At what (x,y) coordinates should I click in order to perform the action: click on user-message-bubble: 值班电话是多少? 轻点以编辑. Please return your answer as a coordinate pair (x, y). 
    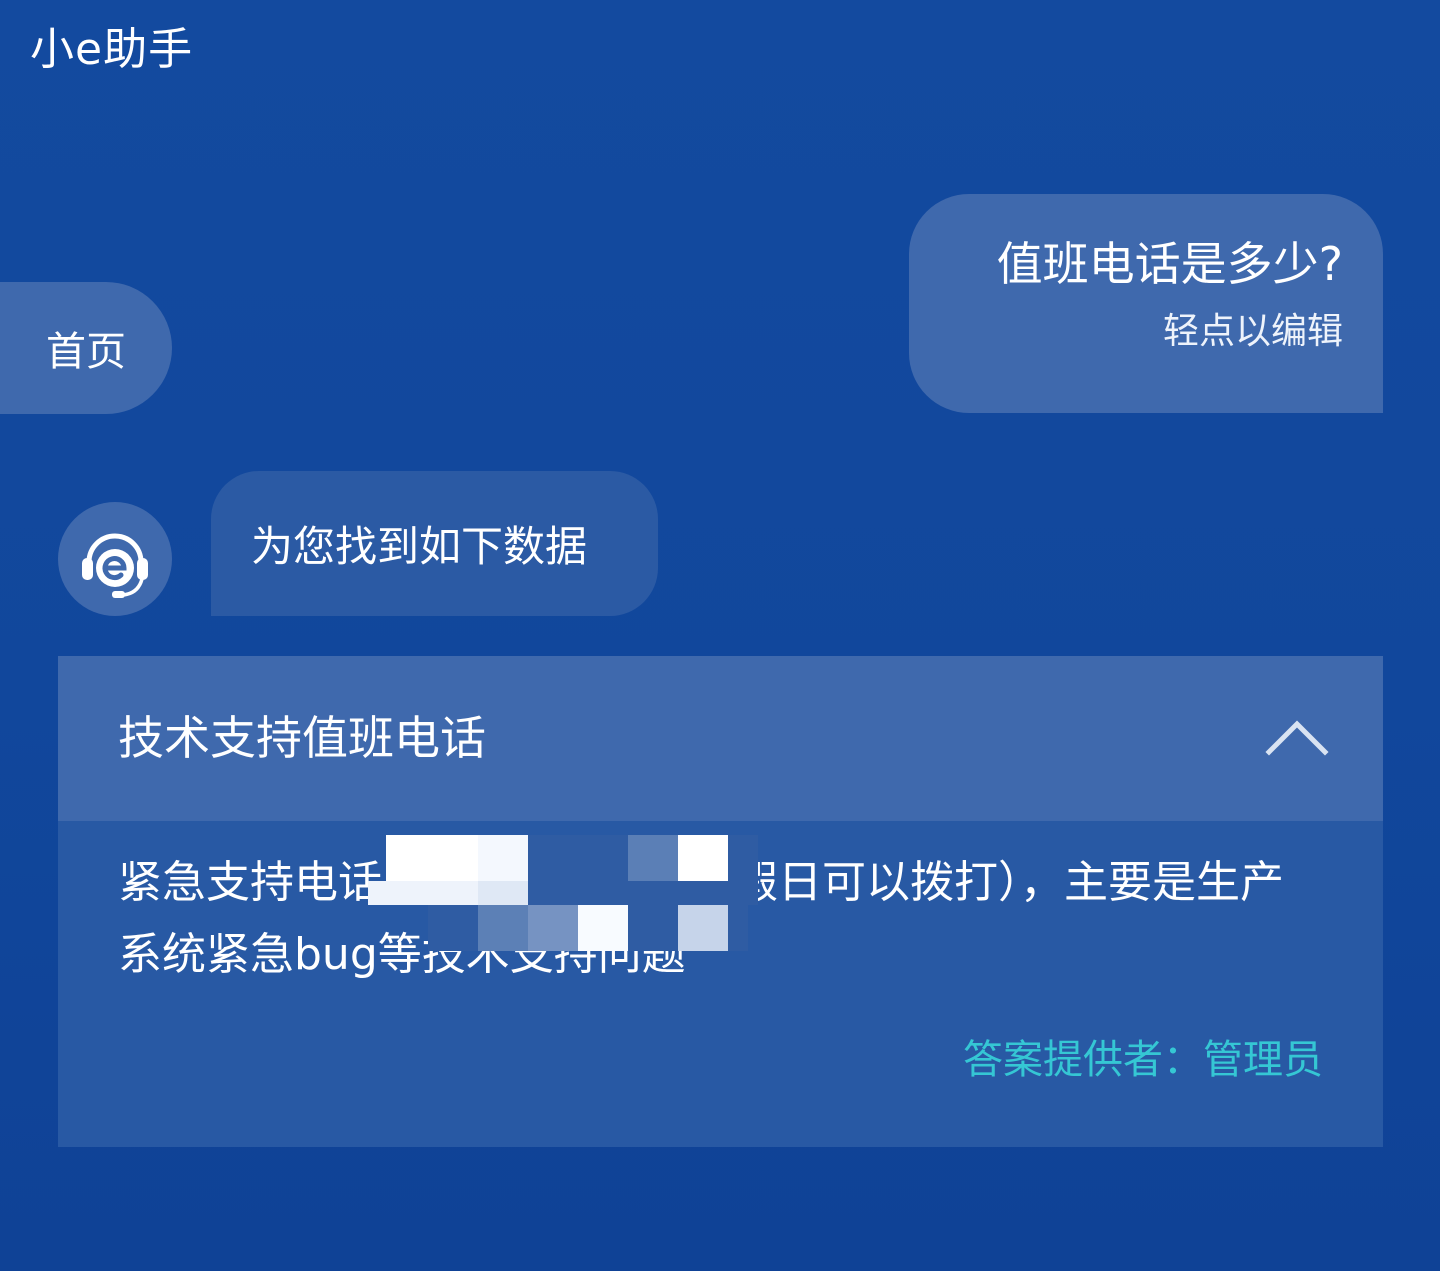
    Looking at the image, I should click on (1146, 303).